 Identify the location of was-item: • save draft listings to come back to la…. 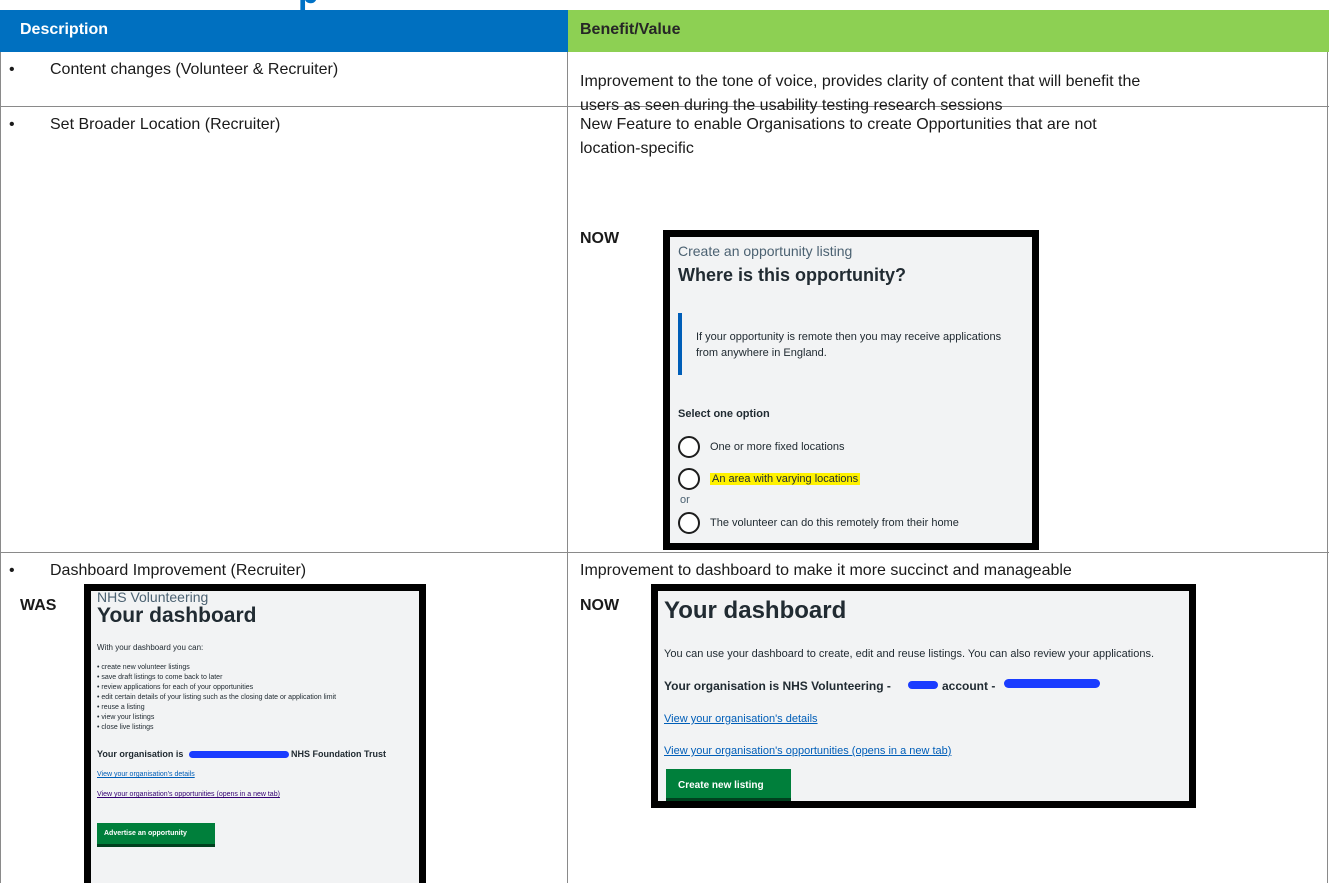
(160, 677).